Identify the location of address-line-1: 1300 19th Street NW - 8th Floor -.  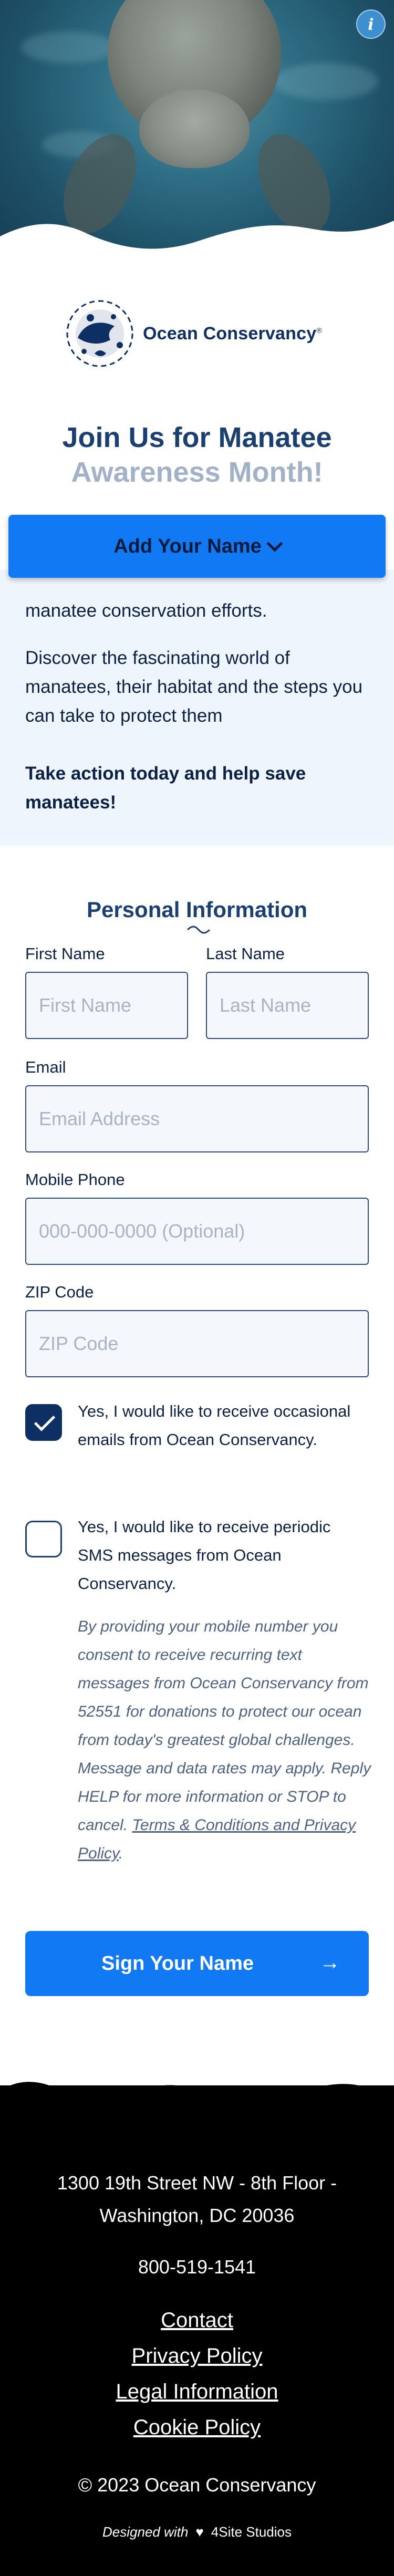
(197, 2183).